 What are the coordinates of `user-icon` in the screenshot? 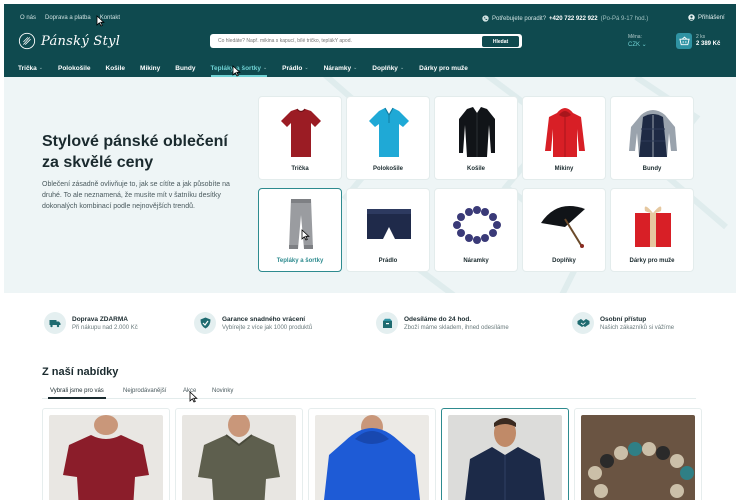 It's located at (691, 17).